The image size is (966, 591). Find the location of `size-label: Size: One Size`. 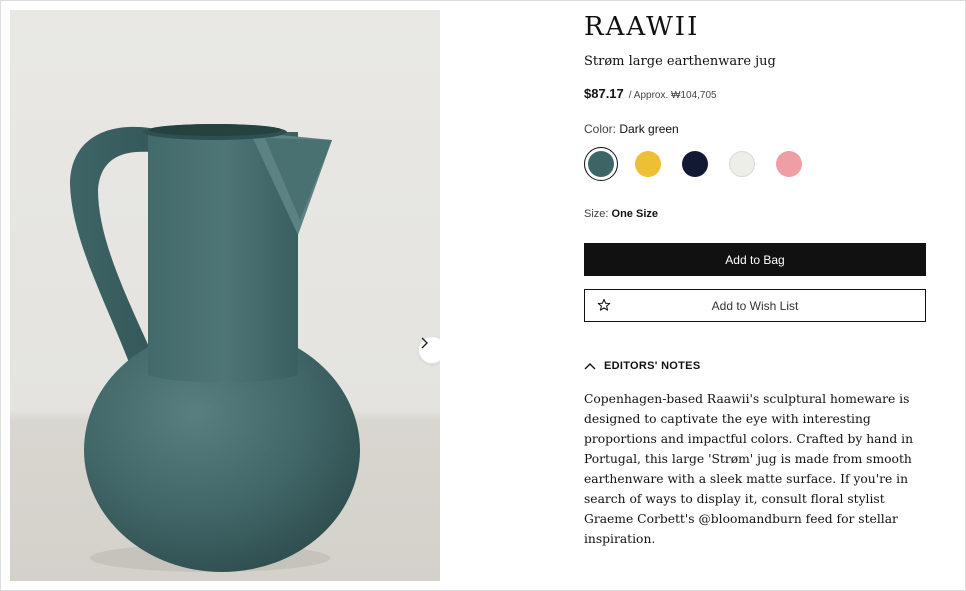

size-label: Size: One Size is located at coordinates (621, 214).